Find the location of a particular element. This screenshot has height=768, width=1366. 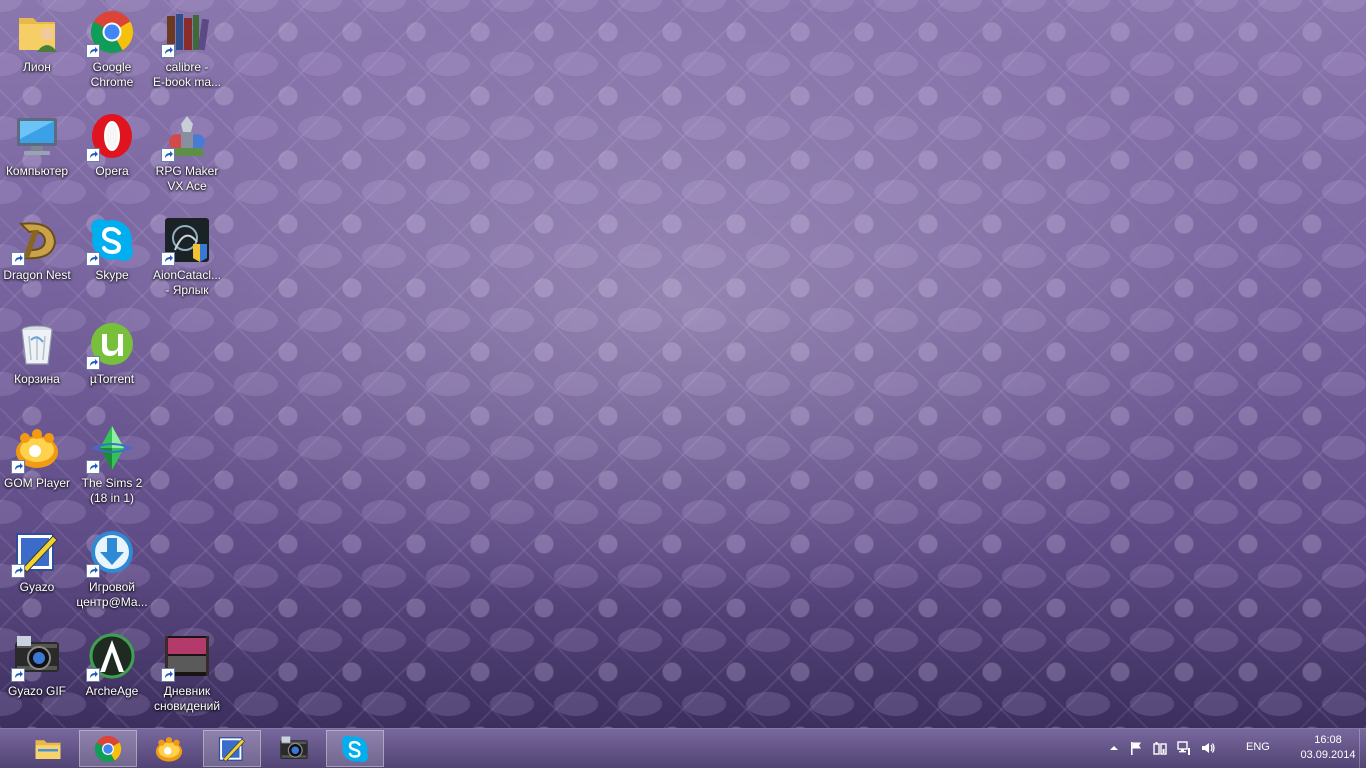

desktop-icon-computer: Компьютер is located at coordinates (37, 154).